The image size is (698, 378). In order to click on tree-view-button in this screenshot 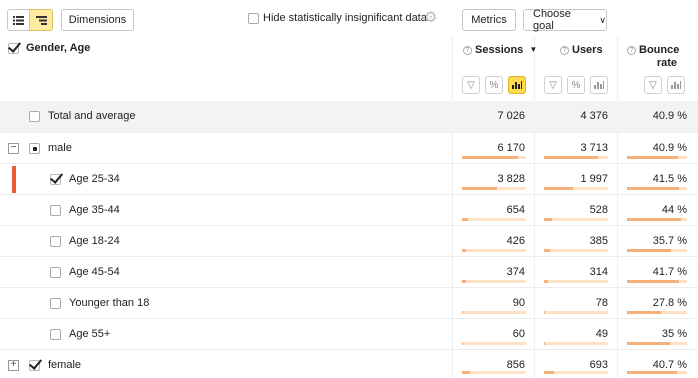, I will do `click(41, 20)`.